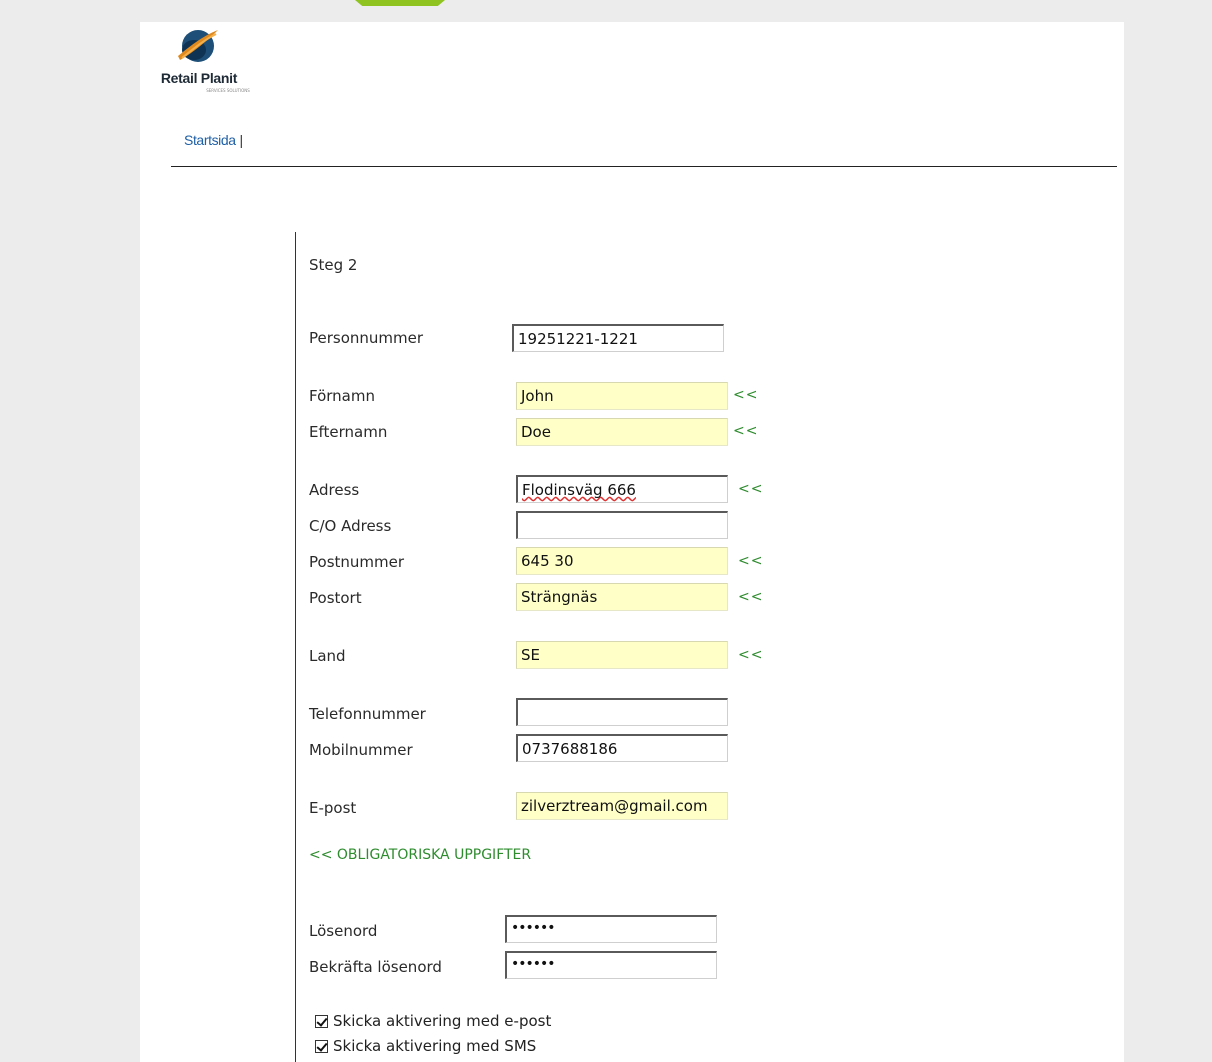 The width and height of the screenshot is (1212, 1062). What do you see at coordinates (198, 46) in the screenshot?
I see `globe-icon` at bounding box center [198, 46].